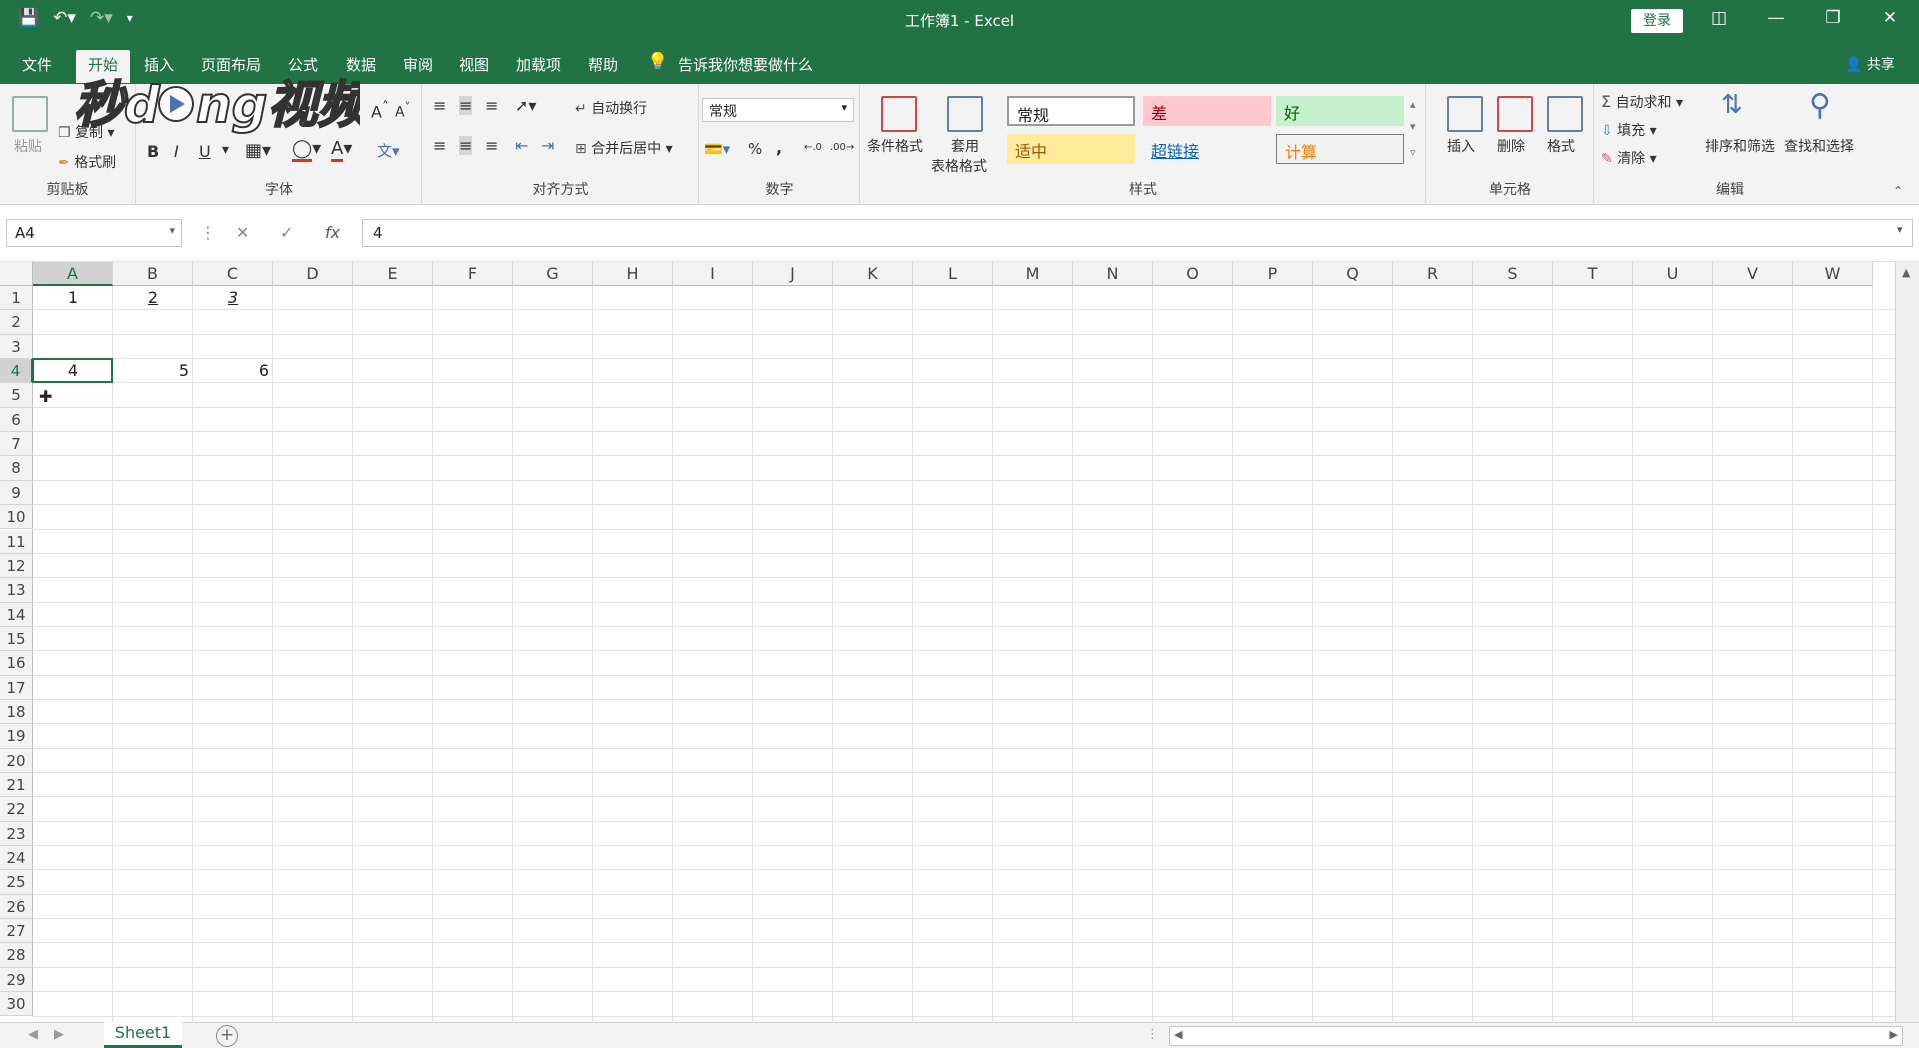  What do you see at coordinates (1776, 18) in the screenshot?
I see `minimize-icon: —` at bounding box center [1776, 18].